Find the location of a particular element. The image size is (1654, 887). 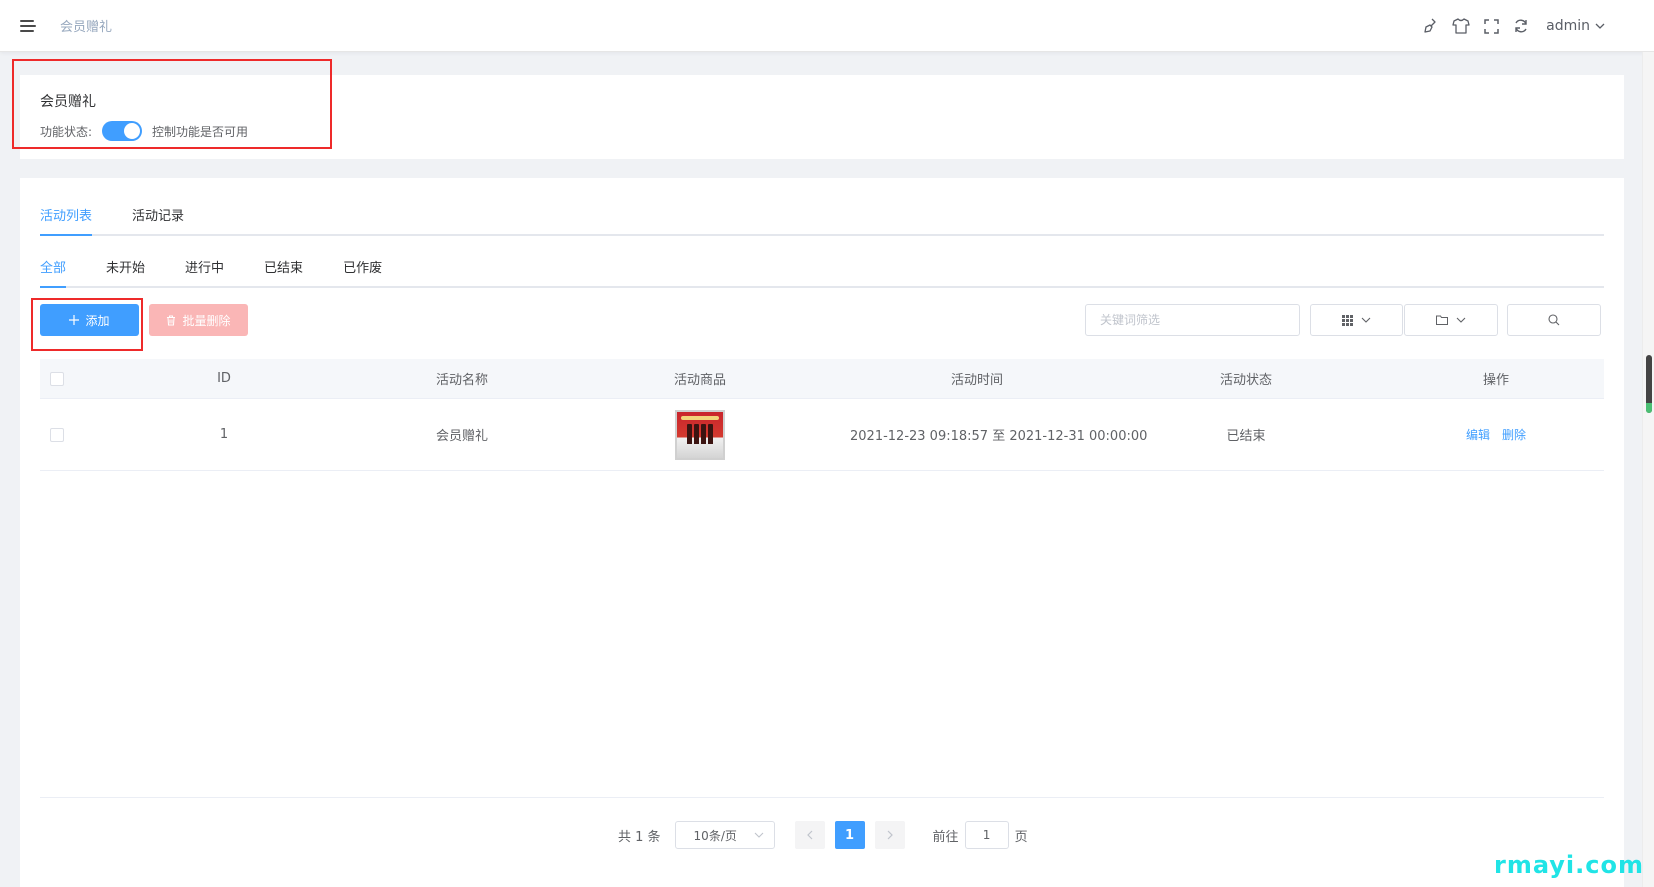

feature-title: 会员赠礼 is located at coordinates (68, 102).